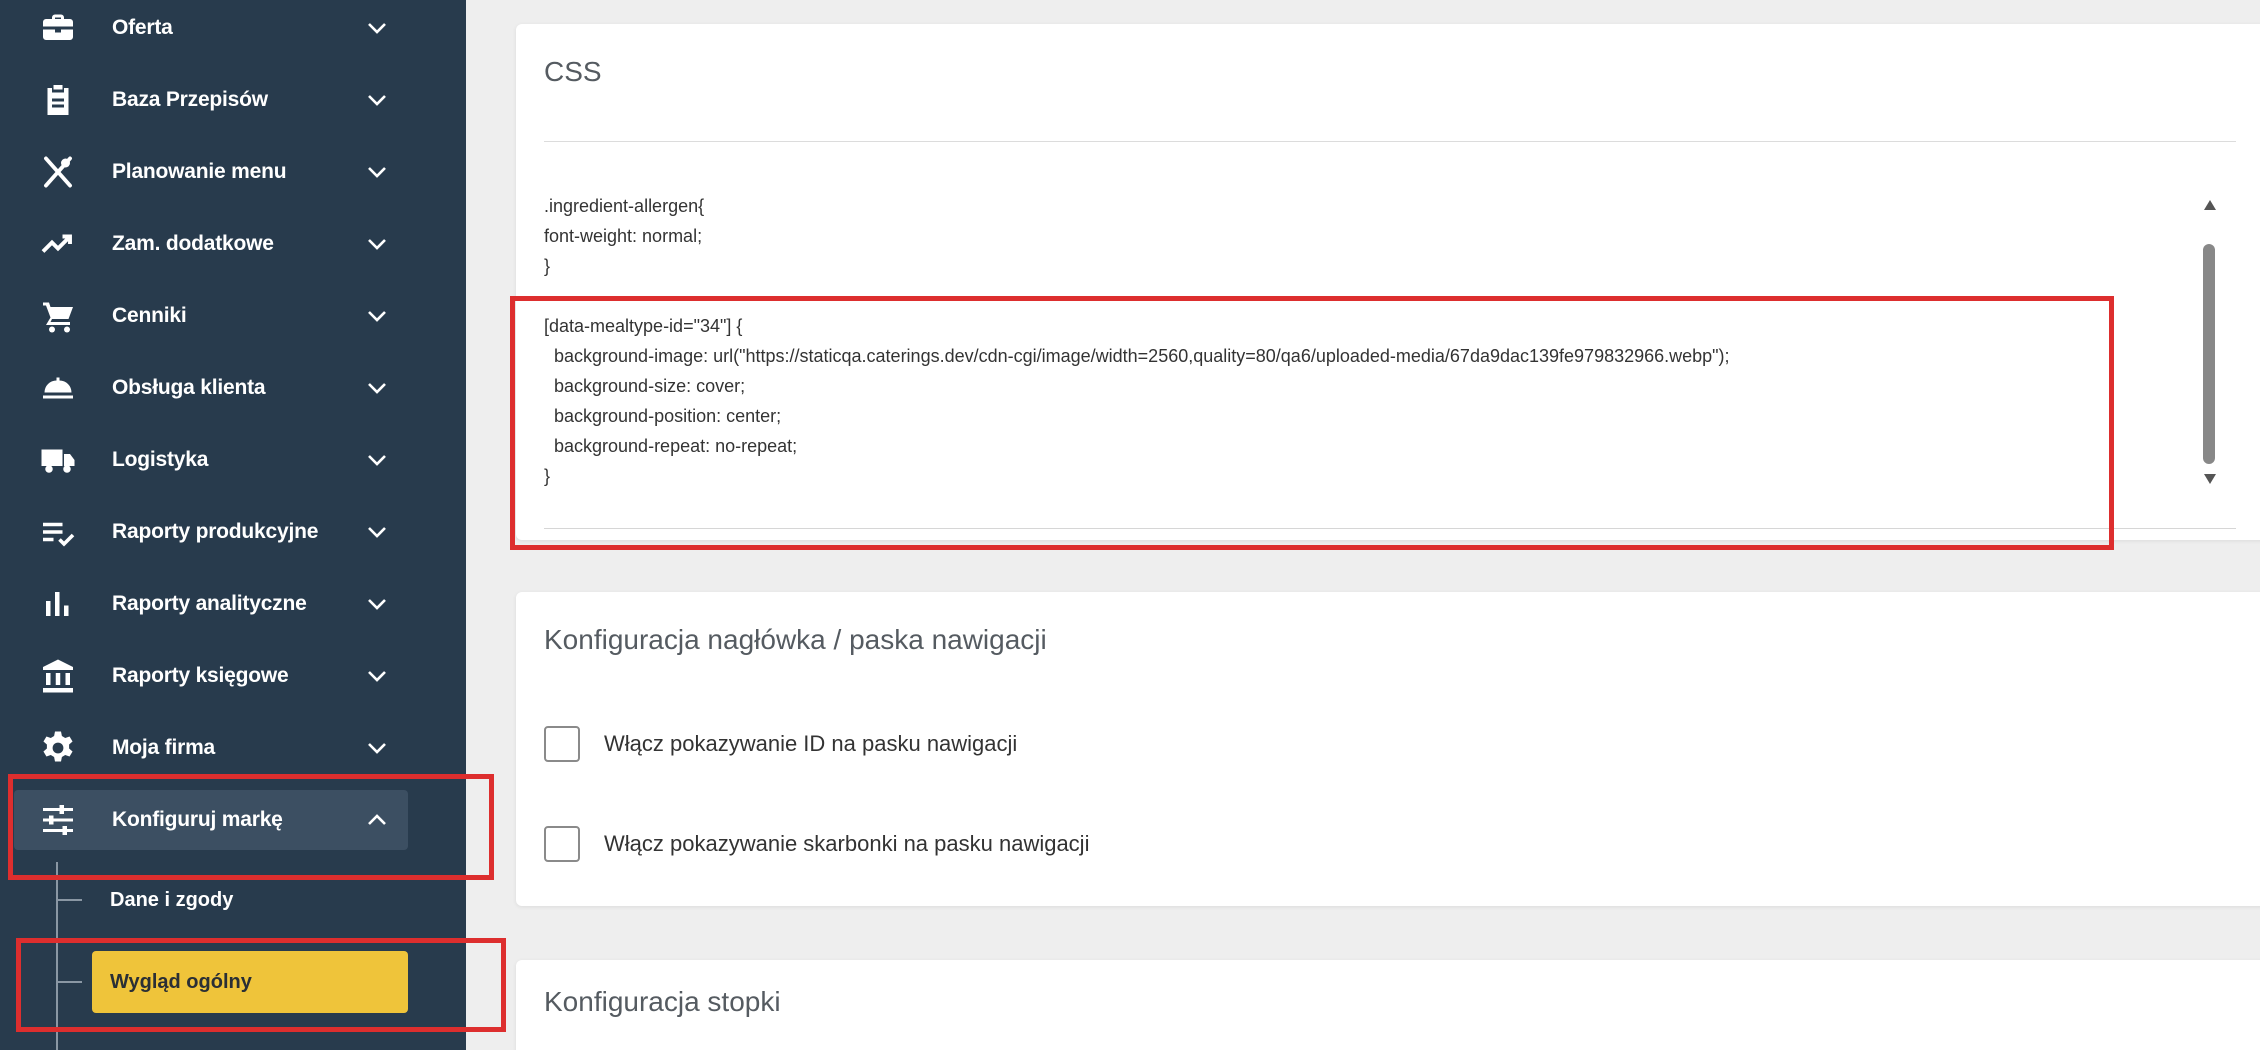 The height and width of the screenshot is (1050, 2260). I want to click on show-piggybank-checkbox, so click(562, 844).